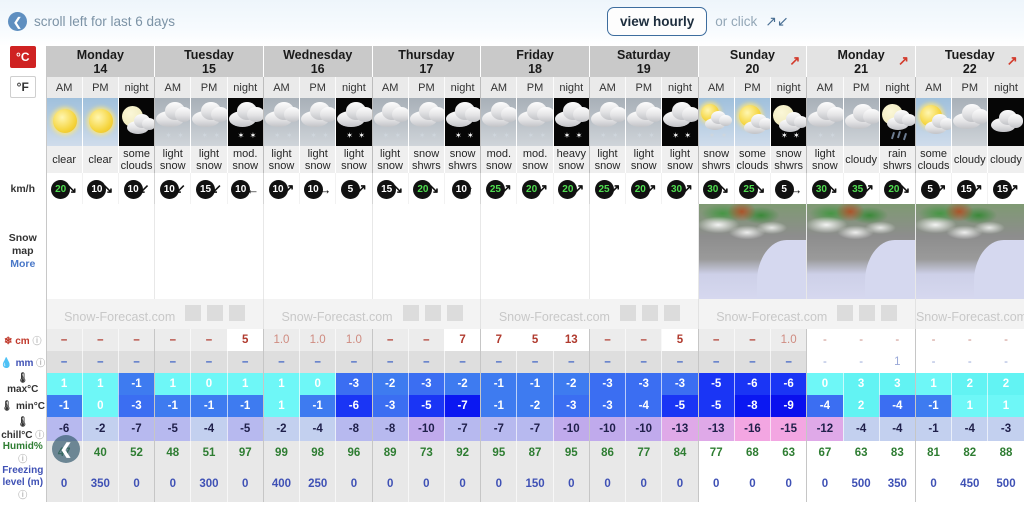 The image size is (1024, 529). What do you see at coordinates (22, 264) in the screenshot?
I see `snow-map-more-link: More` at bounding box center [22, 264].